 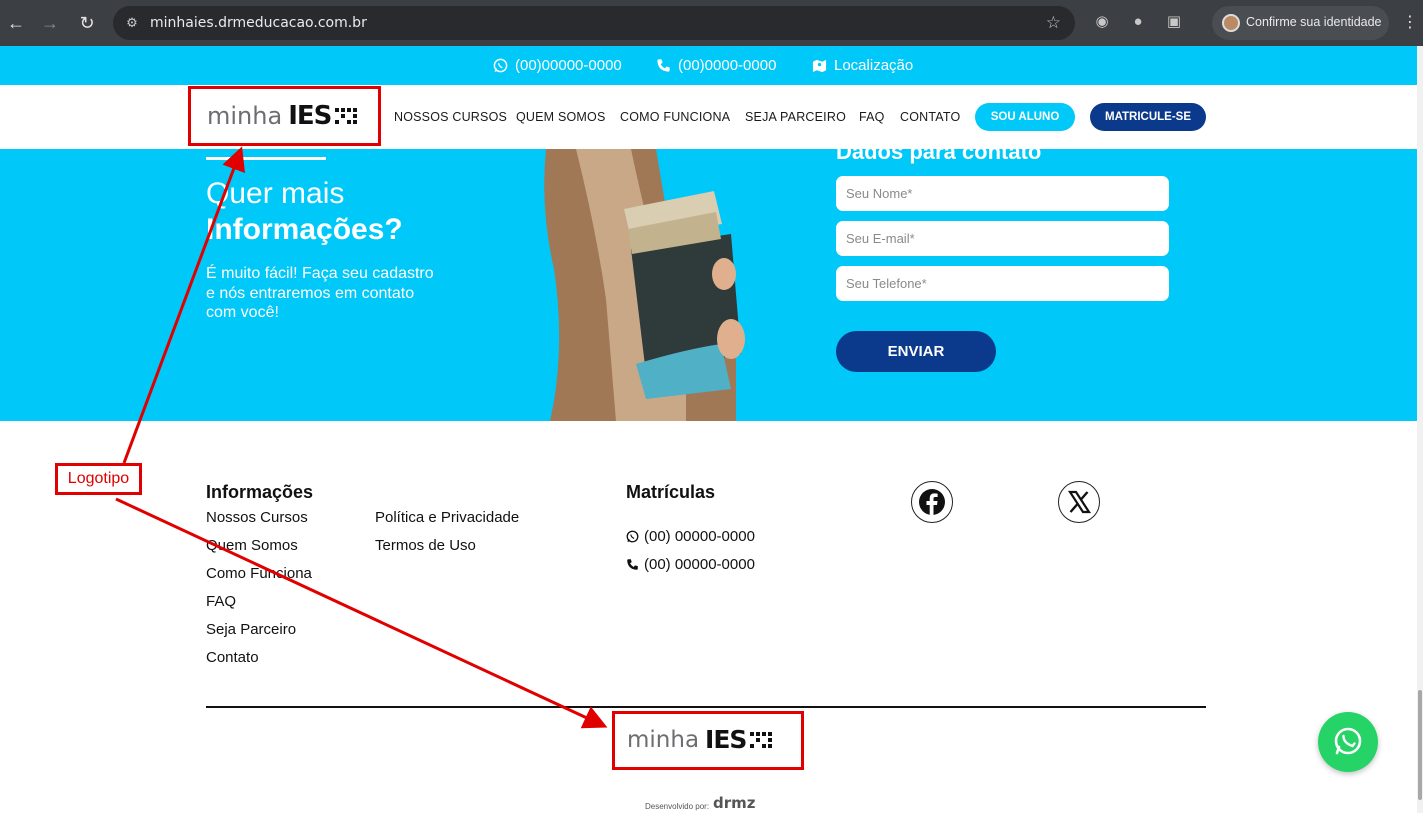 What do you see at coordinates (304, 229) in the screenshot?
I see `hero-title-bold: Informações?` at bounding box center [304, 229].